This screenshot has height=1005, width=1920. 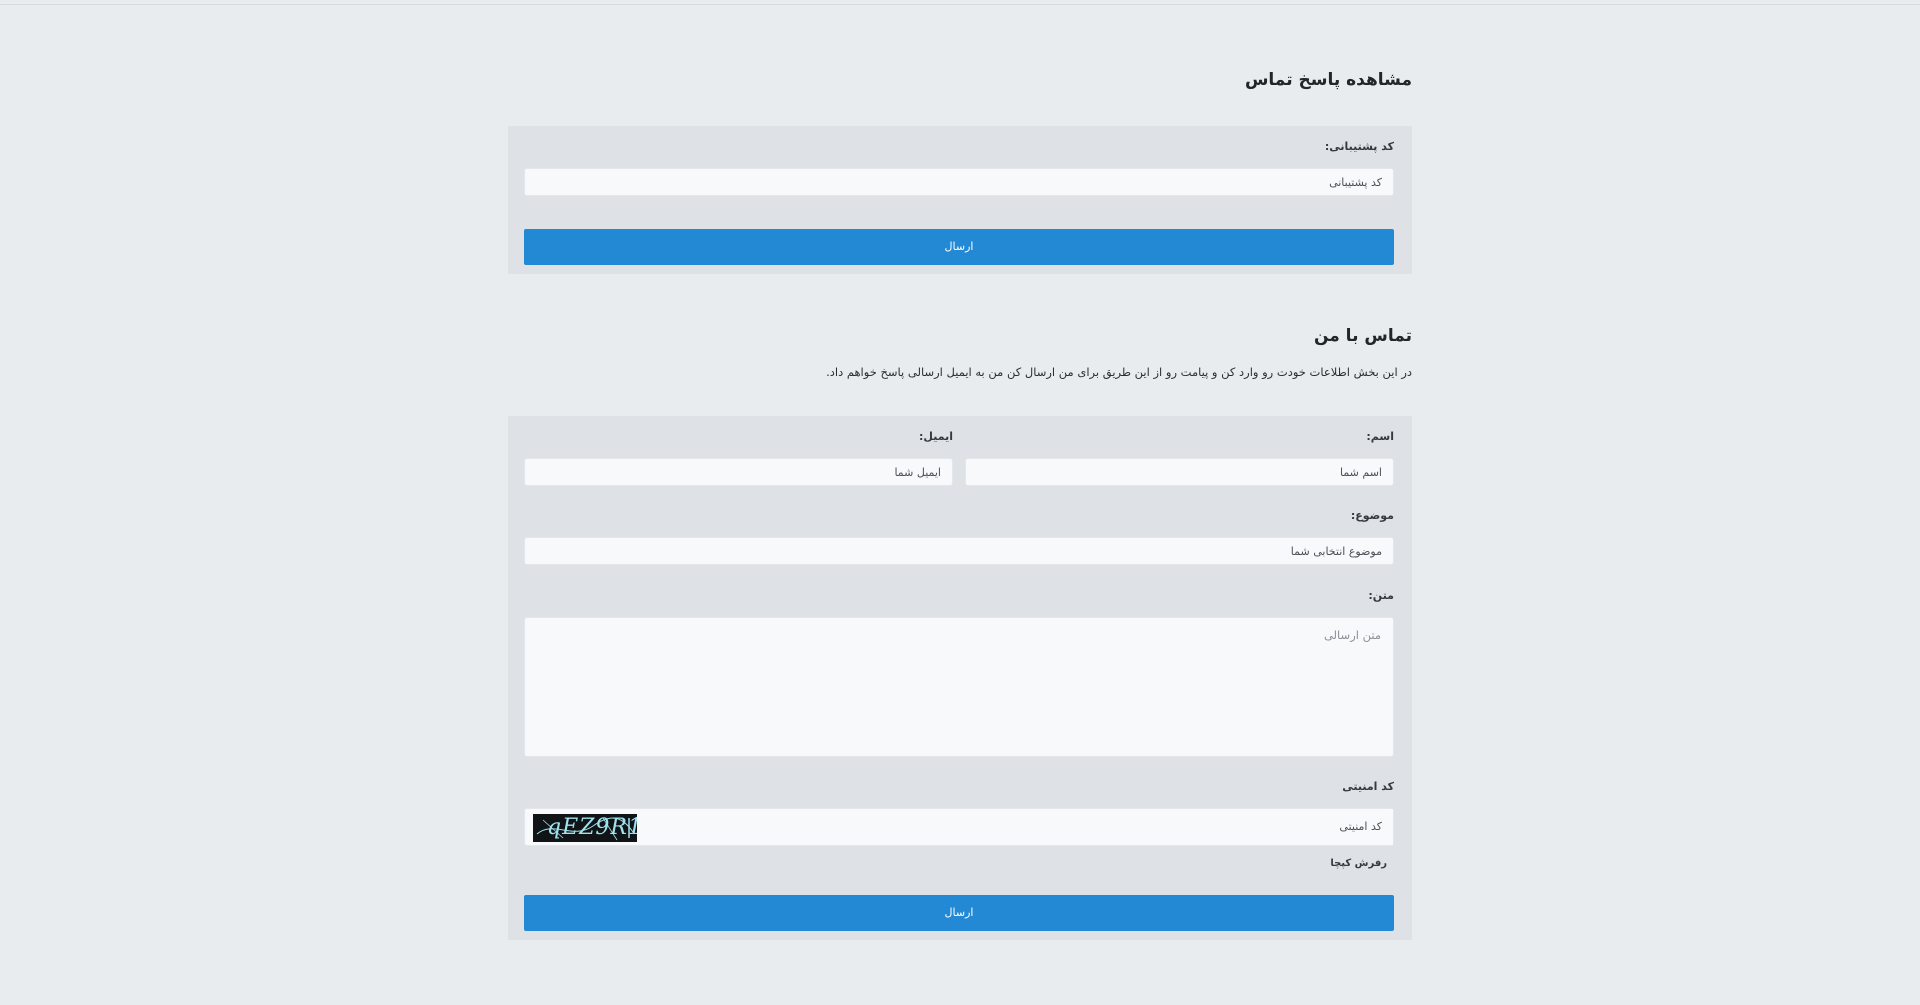 What do you see at coordinates (1368, 786) in the screenshot?
I see `captcha-label: کد امنیتی` at bounding box center [1368, 786].